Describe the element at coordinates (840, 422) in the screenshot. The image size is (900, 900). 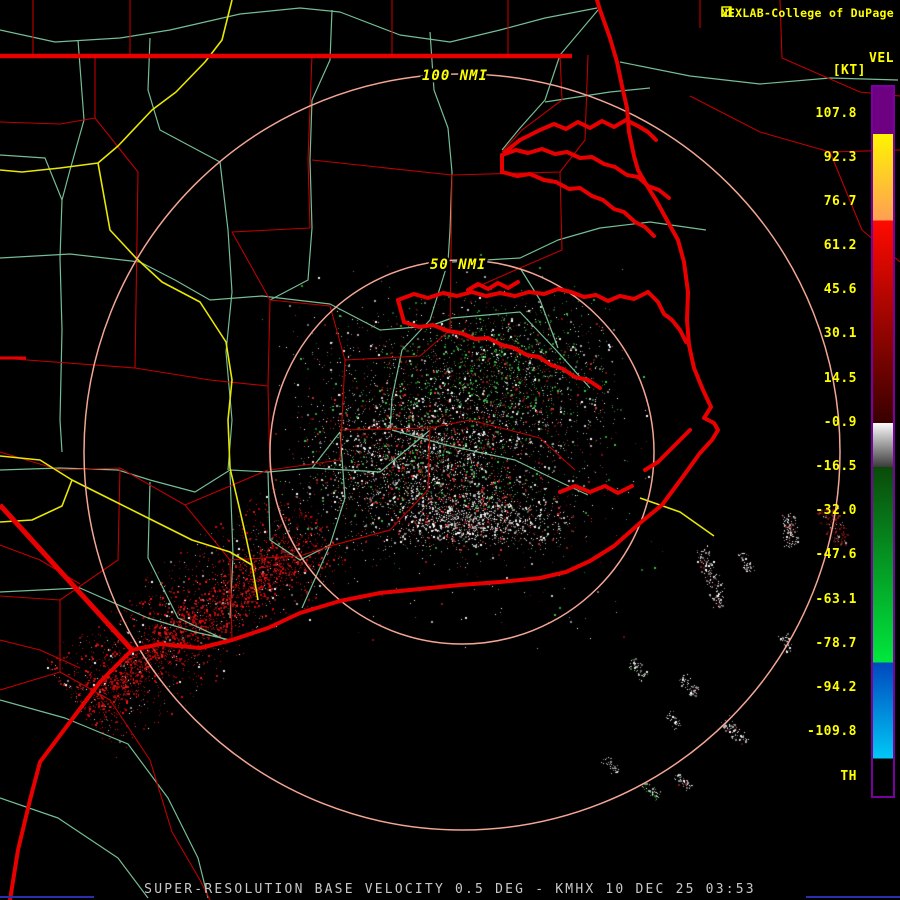
I see `colorbar-tick-label: -0.9` at that location.